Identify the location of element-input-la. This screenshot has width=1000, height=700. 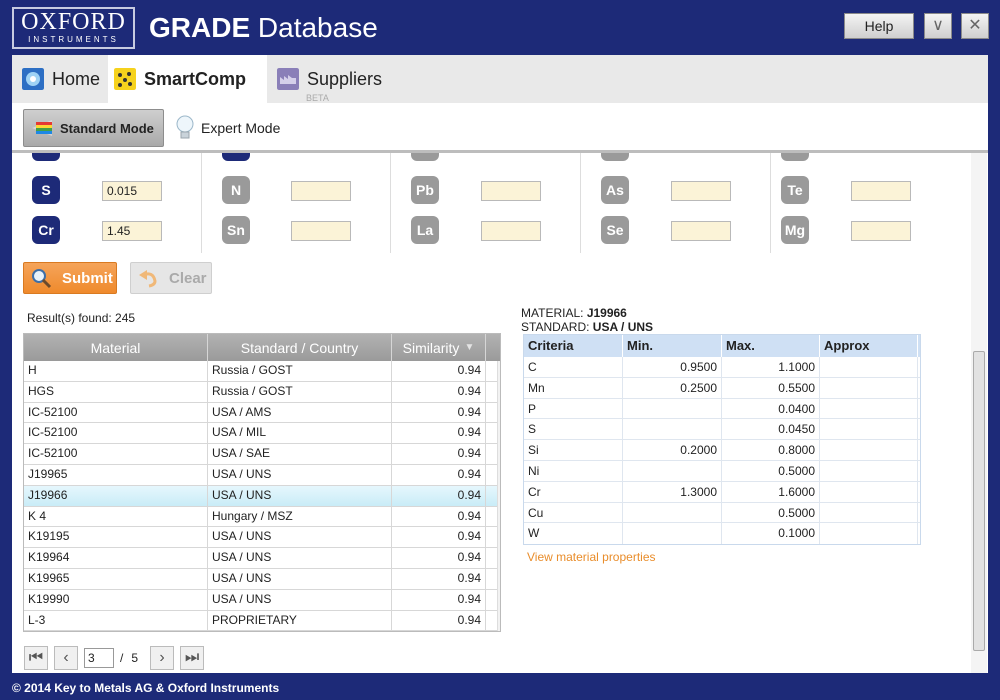
(511, 231).